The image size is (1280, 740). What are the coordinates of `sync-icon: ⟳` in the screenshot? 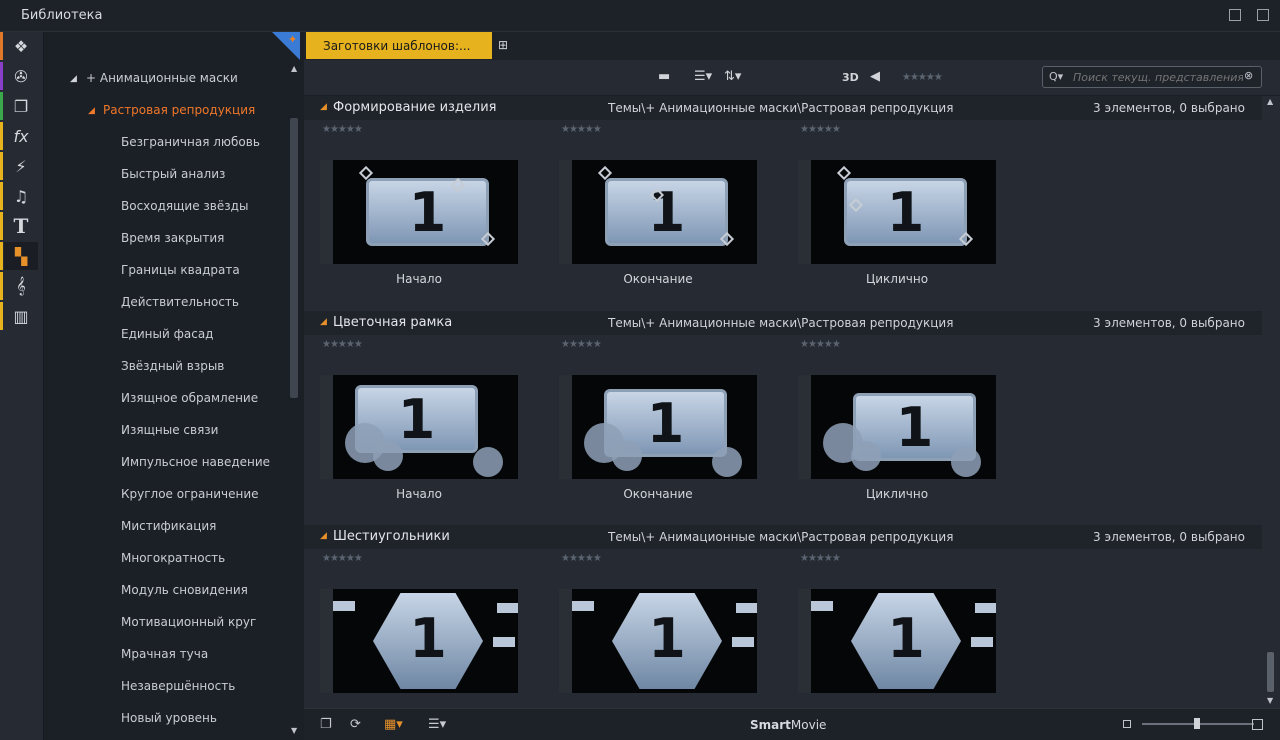 It's located at (355, 724).